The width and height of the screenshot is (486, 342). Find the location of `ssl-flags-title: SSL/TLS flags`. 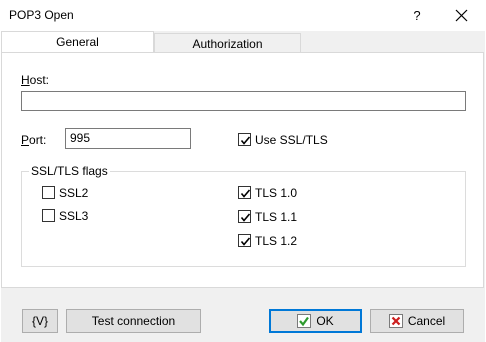

ssl-flags-title: SSL/TLS flags is located at coordinates (69, 171).